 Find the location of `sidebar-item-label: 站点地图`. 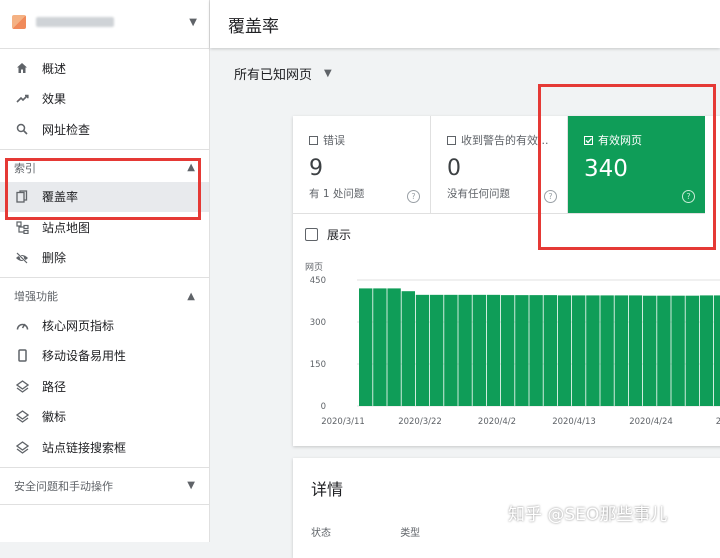

sidebar-item-label: 站点地图 is located at coordinates (66, 227).